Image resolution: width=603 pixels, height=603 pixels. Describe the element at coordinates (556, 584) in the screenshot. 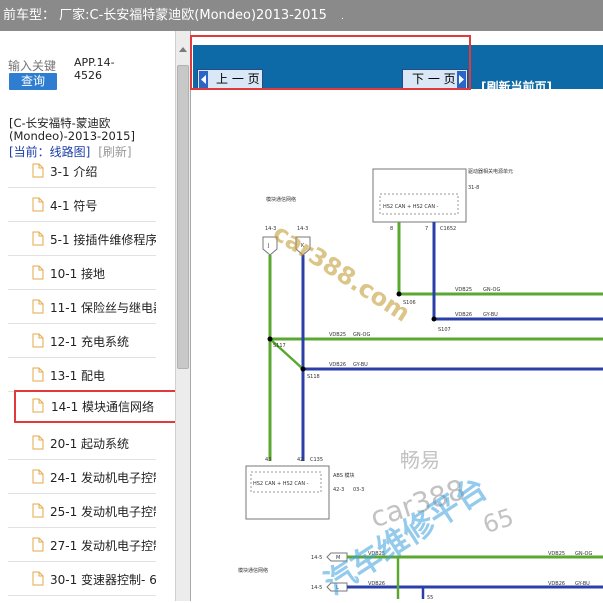

I see `bottom-wire-code-4: VDB26` at that location.